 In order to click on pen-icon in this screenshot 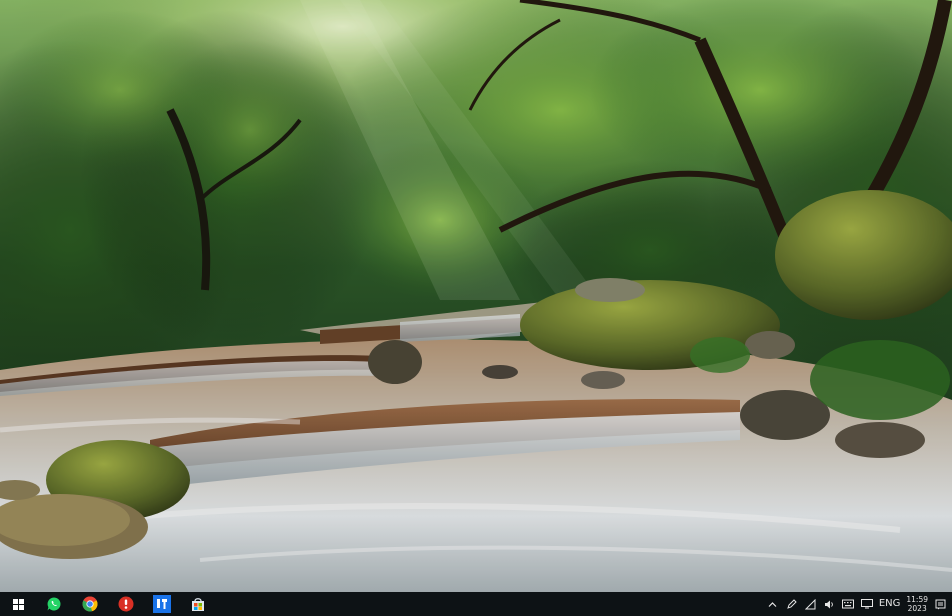, I will do `click(791, 604)`.